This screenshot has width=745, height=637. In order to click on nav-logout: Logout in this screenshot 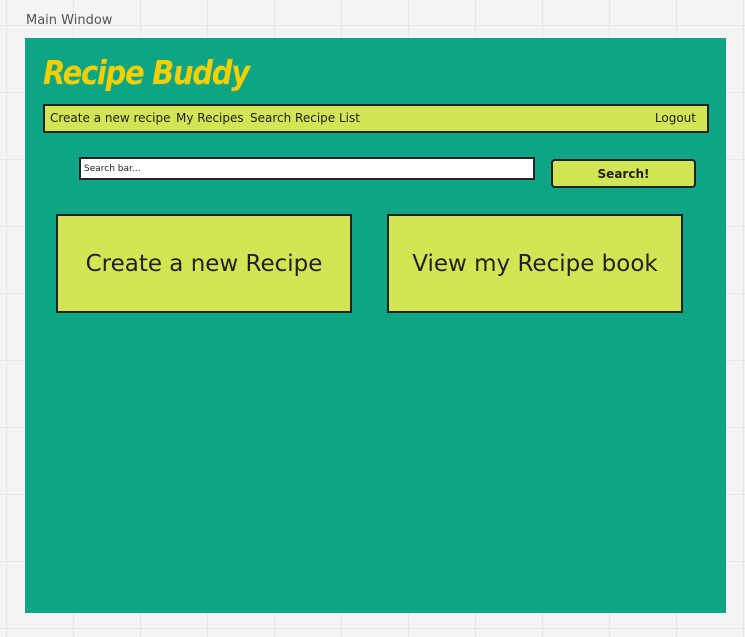, I will do `click(675, 118)`.